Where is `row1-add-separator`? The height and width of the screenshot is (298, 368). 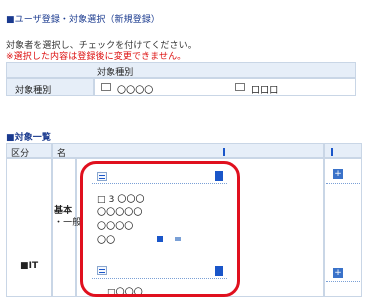 row1-add-separator is located at coordinates (343, 183).